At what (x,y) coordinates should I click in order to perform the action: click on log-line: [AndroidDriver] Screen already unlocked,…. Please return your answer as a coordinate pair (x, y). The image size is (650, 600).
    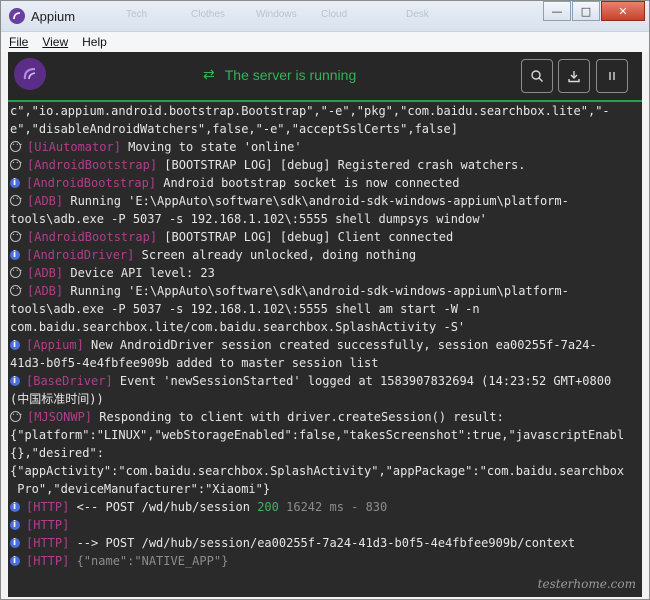
    Looking at the image, I should click on (327, 255).